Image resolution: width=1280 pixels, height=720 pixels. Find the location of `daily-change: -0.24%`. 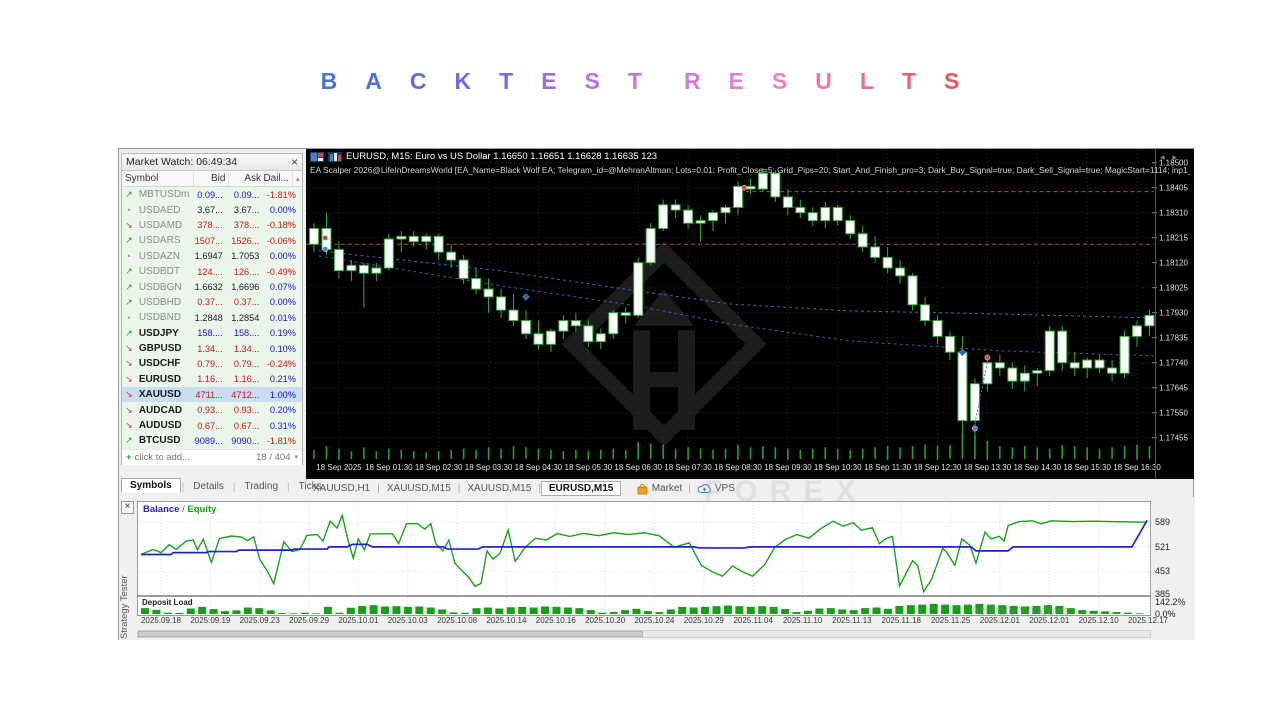

daily-change: -0.24% is located at coordinates (281, 363).